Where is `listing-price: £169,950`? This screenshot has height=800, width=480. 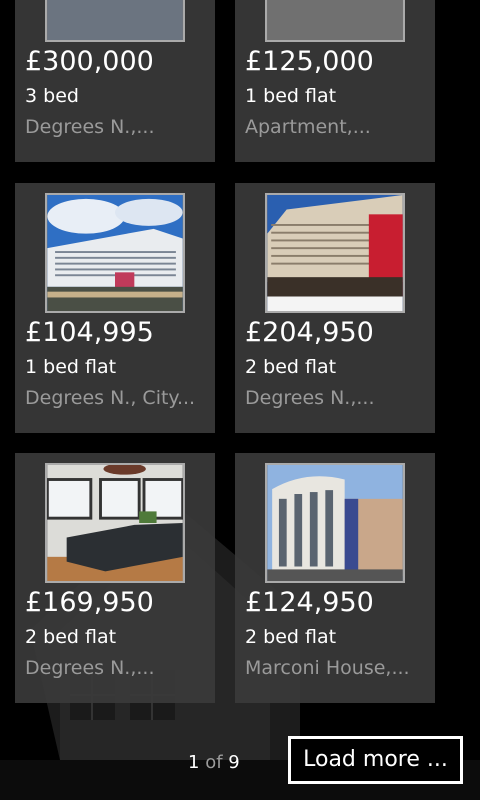 listing-price: £169,950 is located at coordinates (89, 602).